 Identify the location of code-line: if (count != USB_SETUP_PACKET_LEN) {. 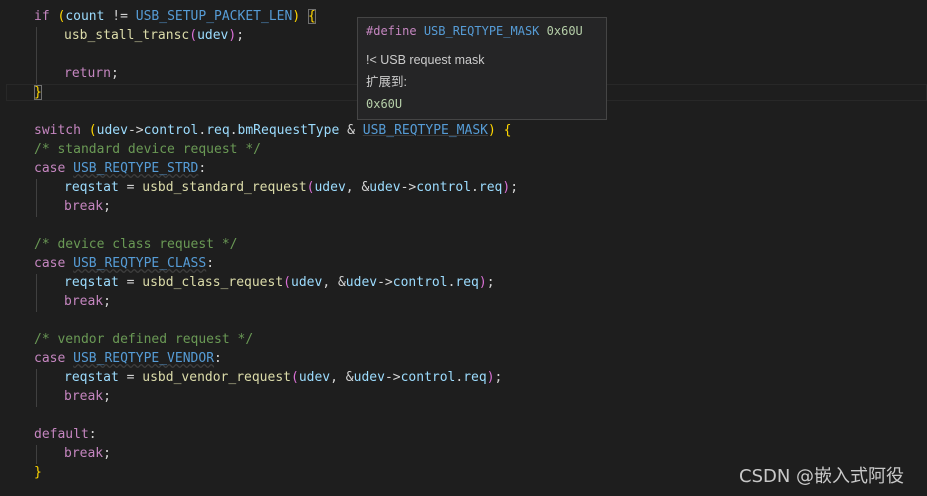
(175, 16).